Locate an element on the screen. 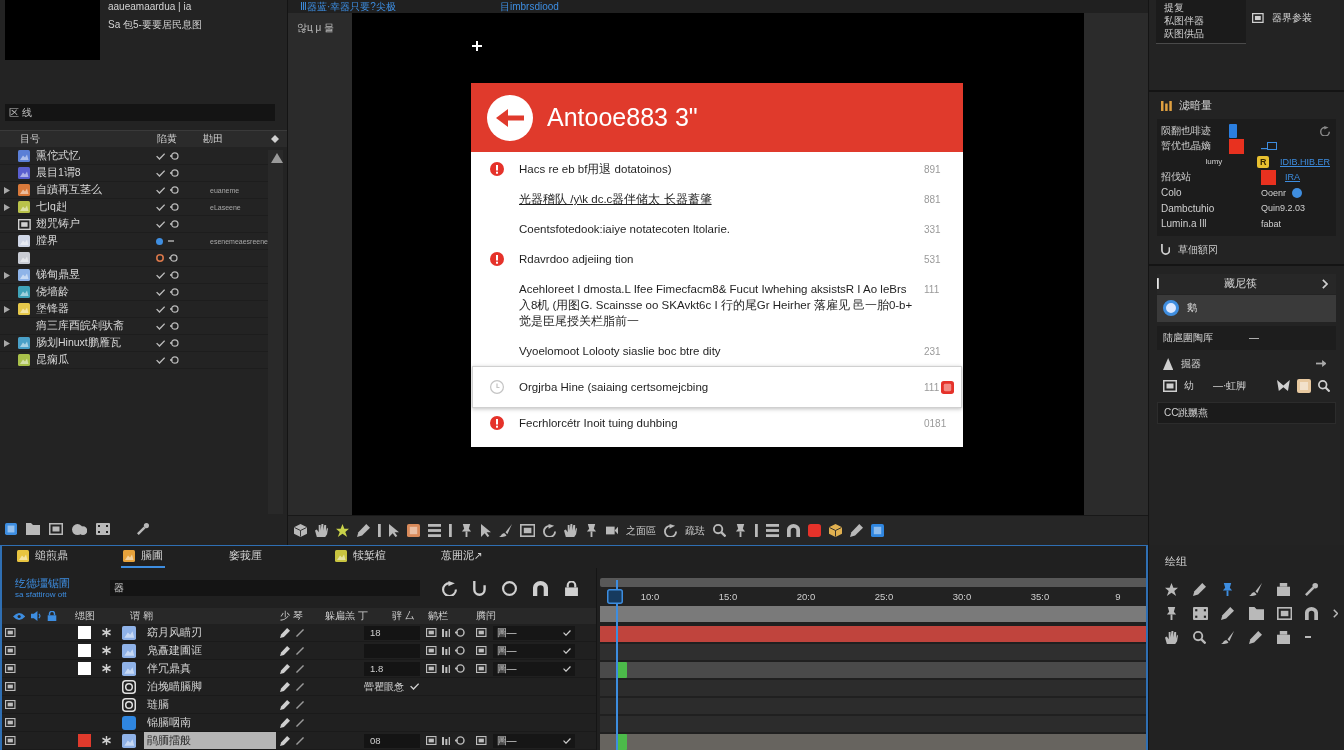 The width and height of the screenshot is (1344, 750). search-field: 区 线 is located at coordinates (140, 112).